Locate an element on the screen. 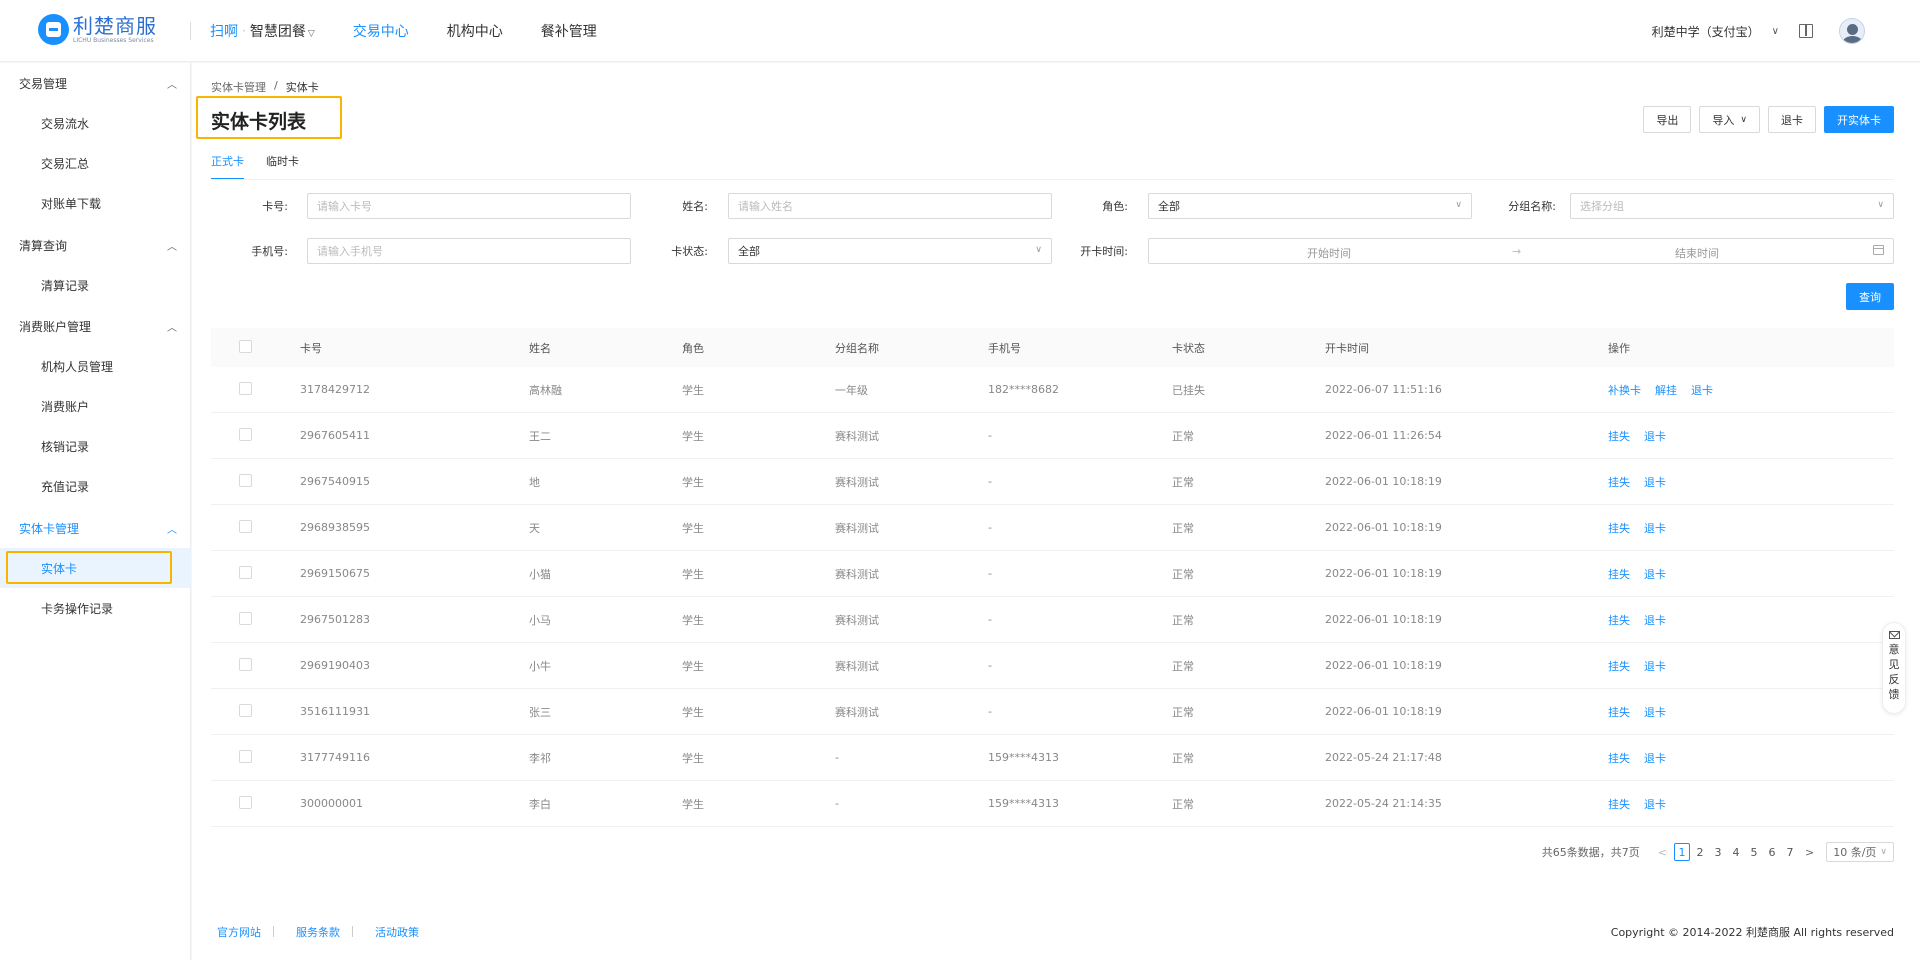  sidebar-item-writeoff-record: 核销记录 is located at coordinates (95, 446).